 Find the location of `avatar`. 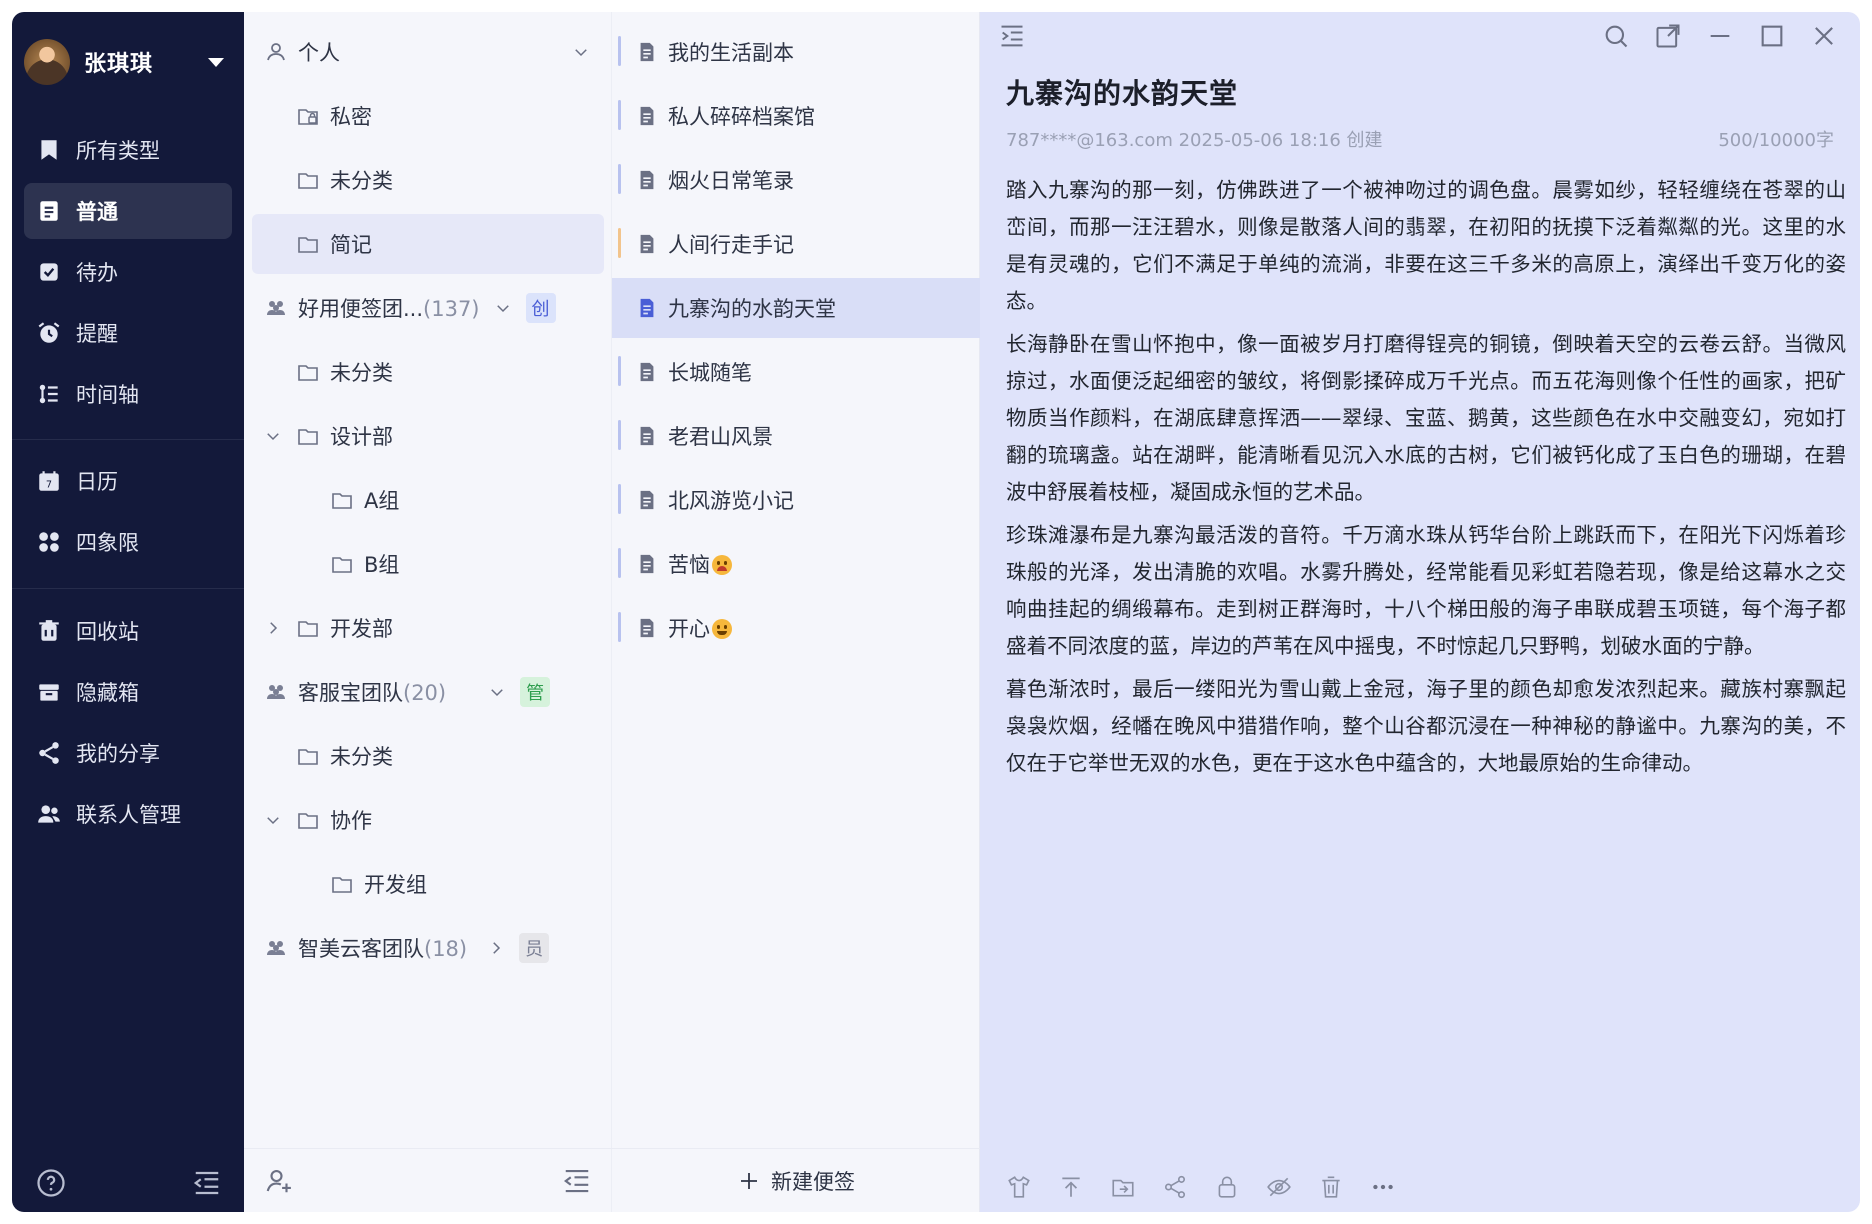

avatar is located at coordinates (47, 62).